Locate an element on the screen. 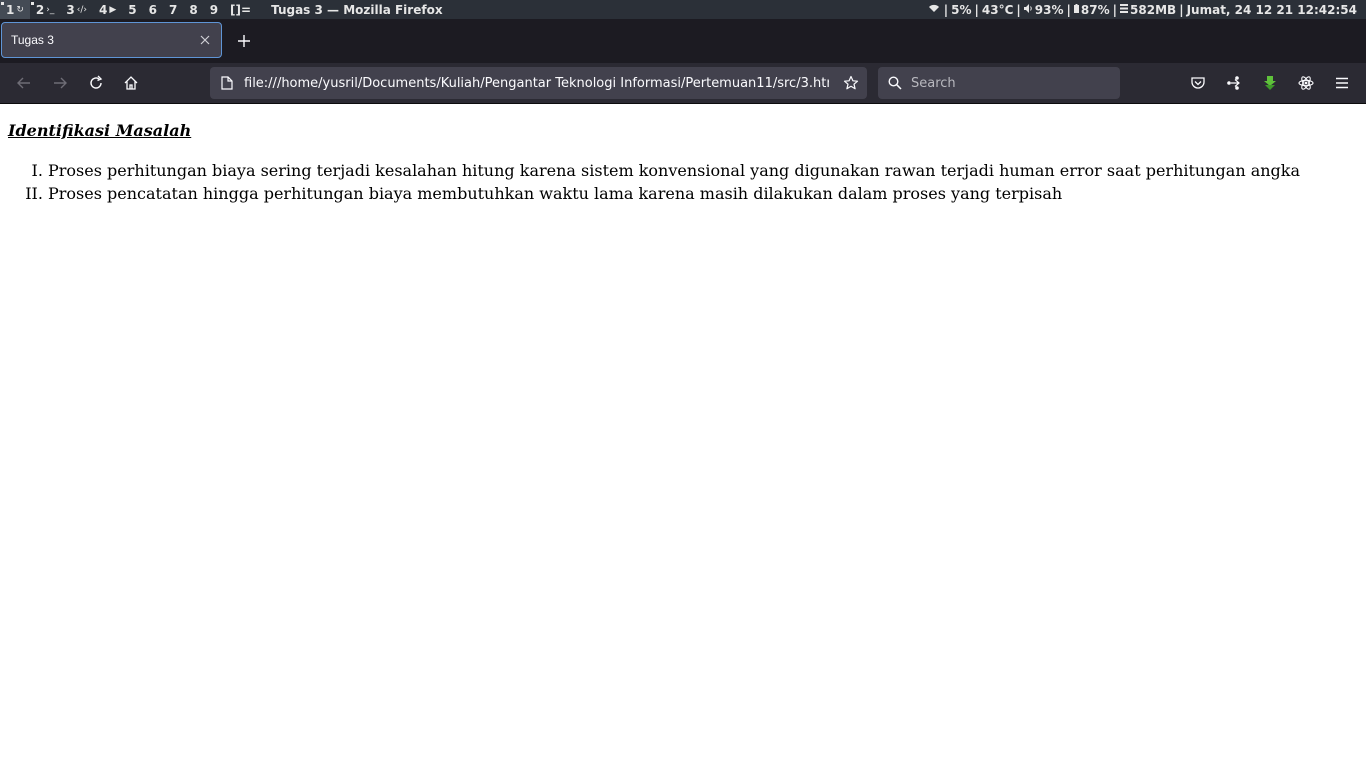 Image resolution: width=1366 pixels, height=768 pixels. layout-indicator-label: []= is located at coordinates (241, 9).